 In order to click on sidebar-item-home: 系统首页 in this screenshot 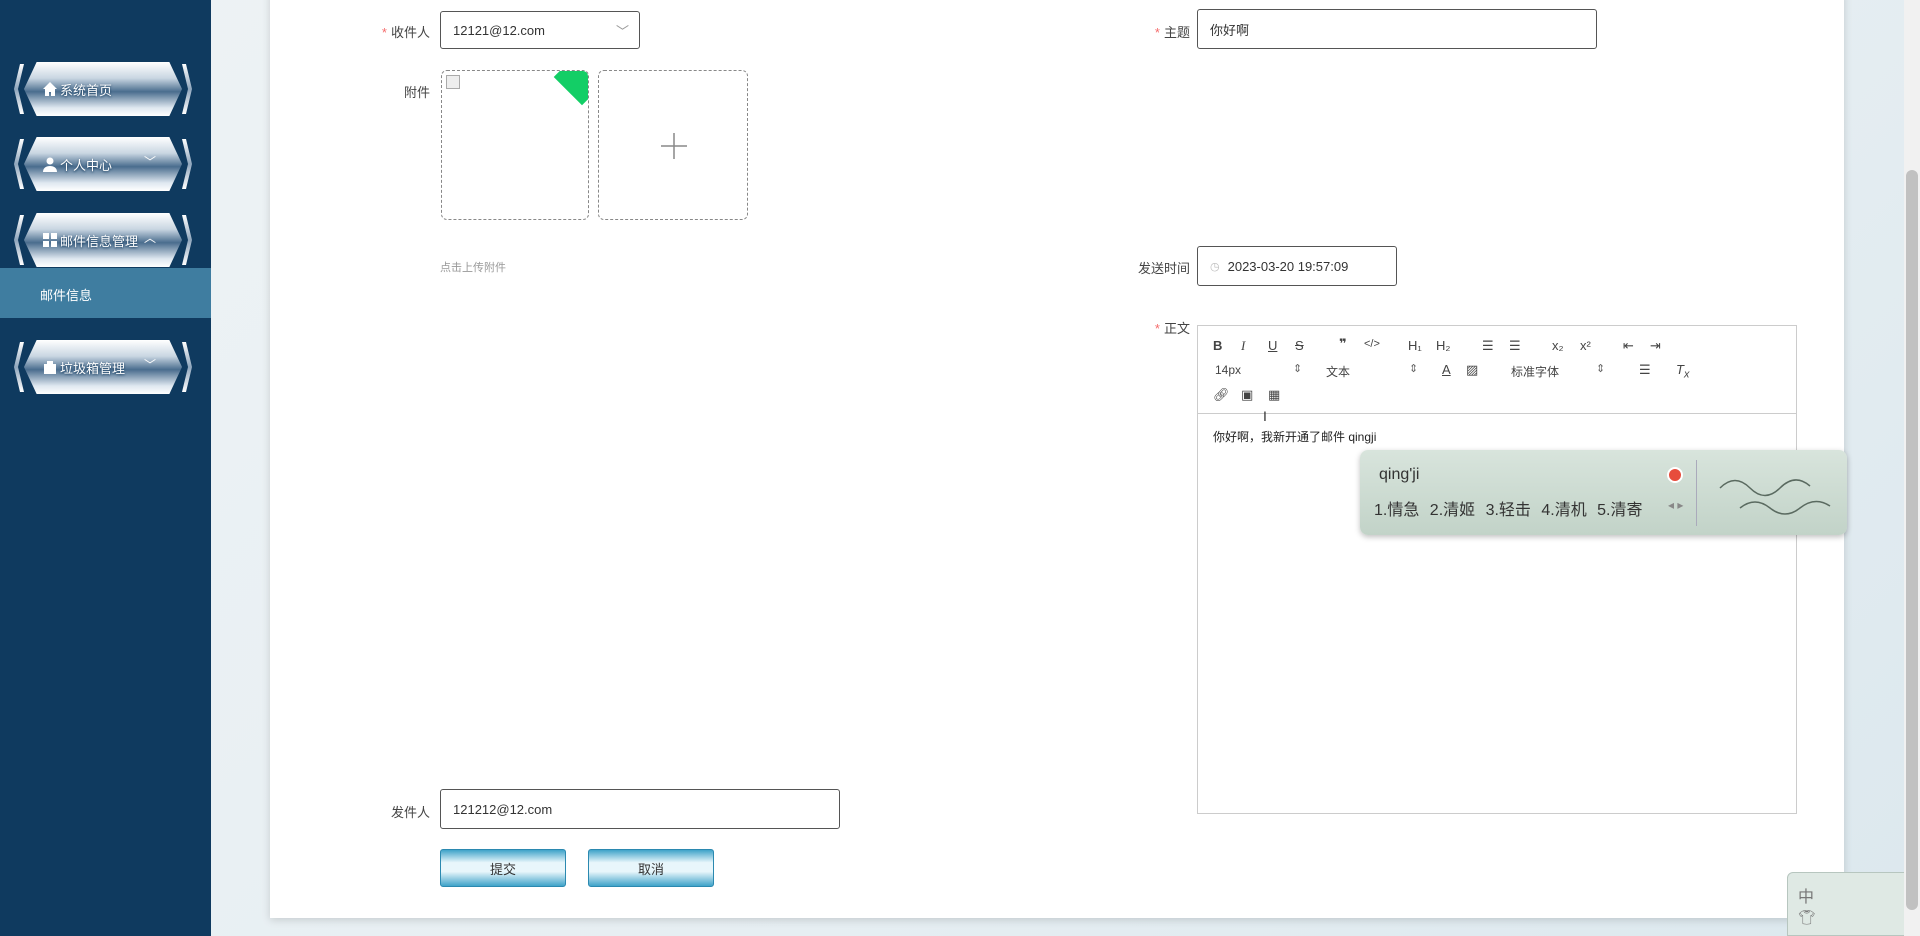, I will do `click(103, 89)`.